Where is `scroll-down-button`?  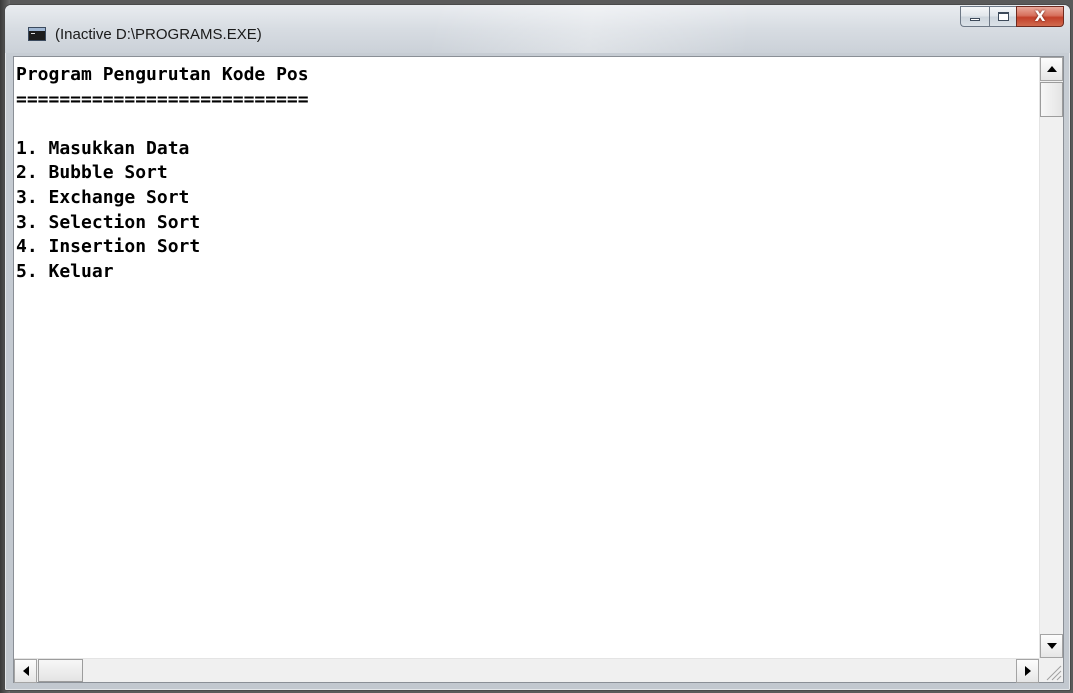
scroll-down-button is located at coordinates (1051, 646).